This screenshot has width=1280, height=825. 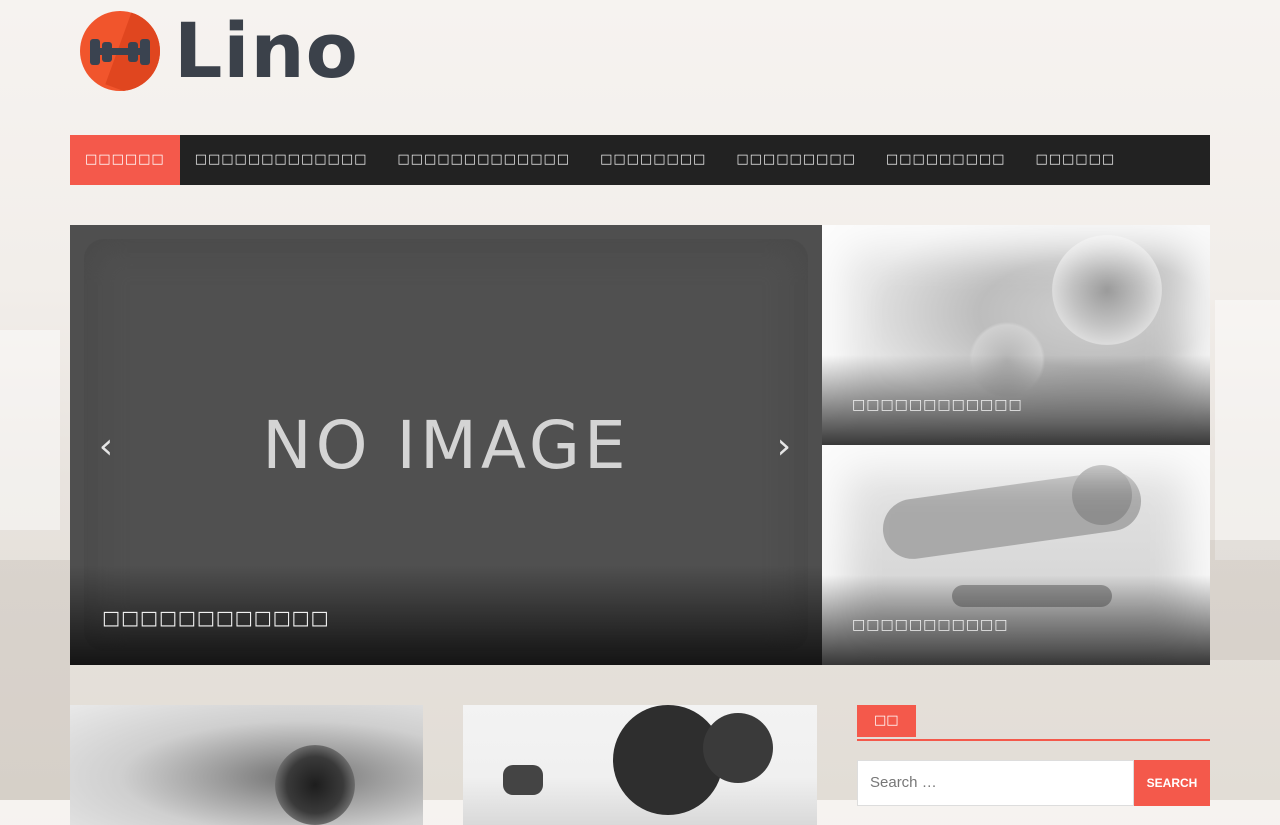 I want to click on post-title: □□□□□□□□□□□, so click(x=930, y=625).